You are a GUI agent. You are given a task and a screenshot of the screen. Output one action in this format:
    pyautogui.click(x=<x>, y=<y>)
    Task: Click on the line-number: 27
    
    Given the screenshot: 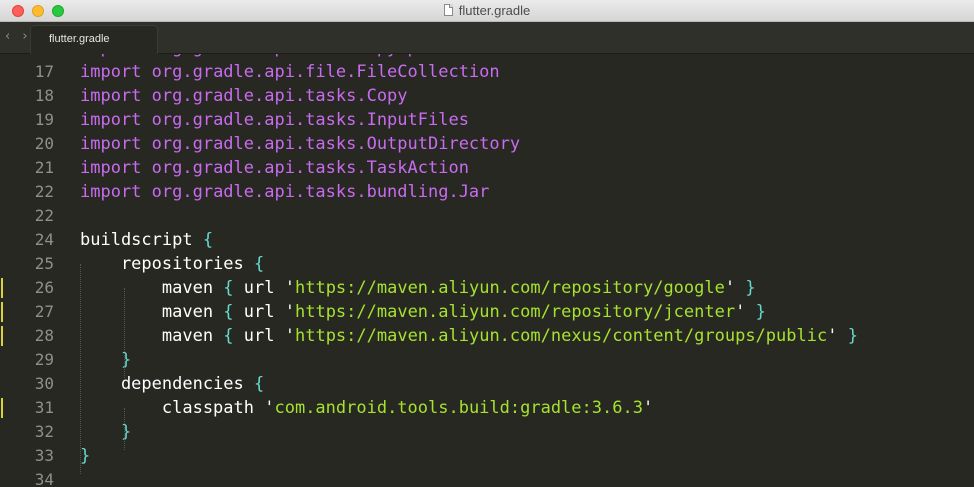 What is the action you would take?
    pyautogui.click(x=44, y=311)
    